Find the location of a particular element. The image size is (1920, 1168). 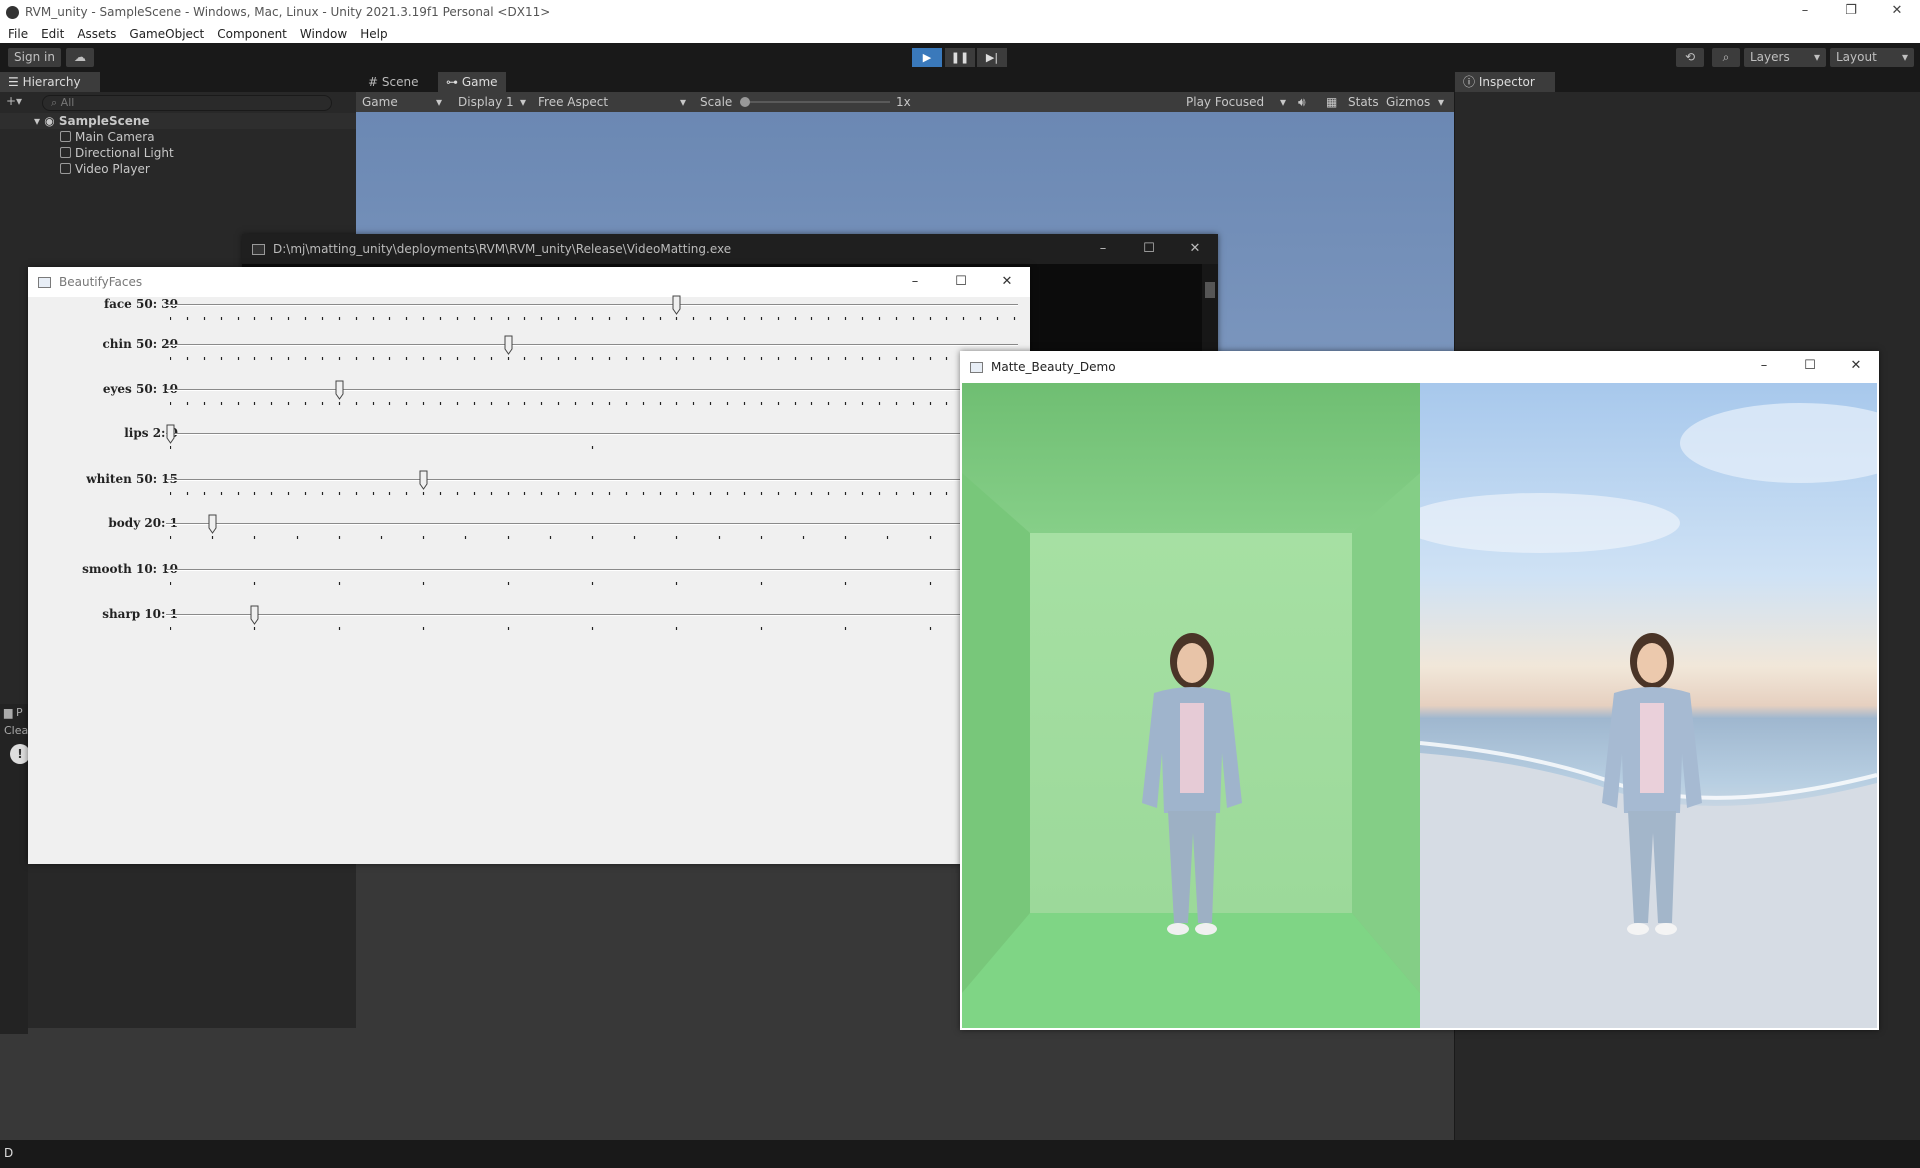

menu-help: Help is located at coordinates (373, 34).